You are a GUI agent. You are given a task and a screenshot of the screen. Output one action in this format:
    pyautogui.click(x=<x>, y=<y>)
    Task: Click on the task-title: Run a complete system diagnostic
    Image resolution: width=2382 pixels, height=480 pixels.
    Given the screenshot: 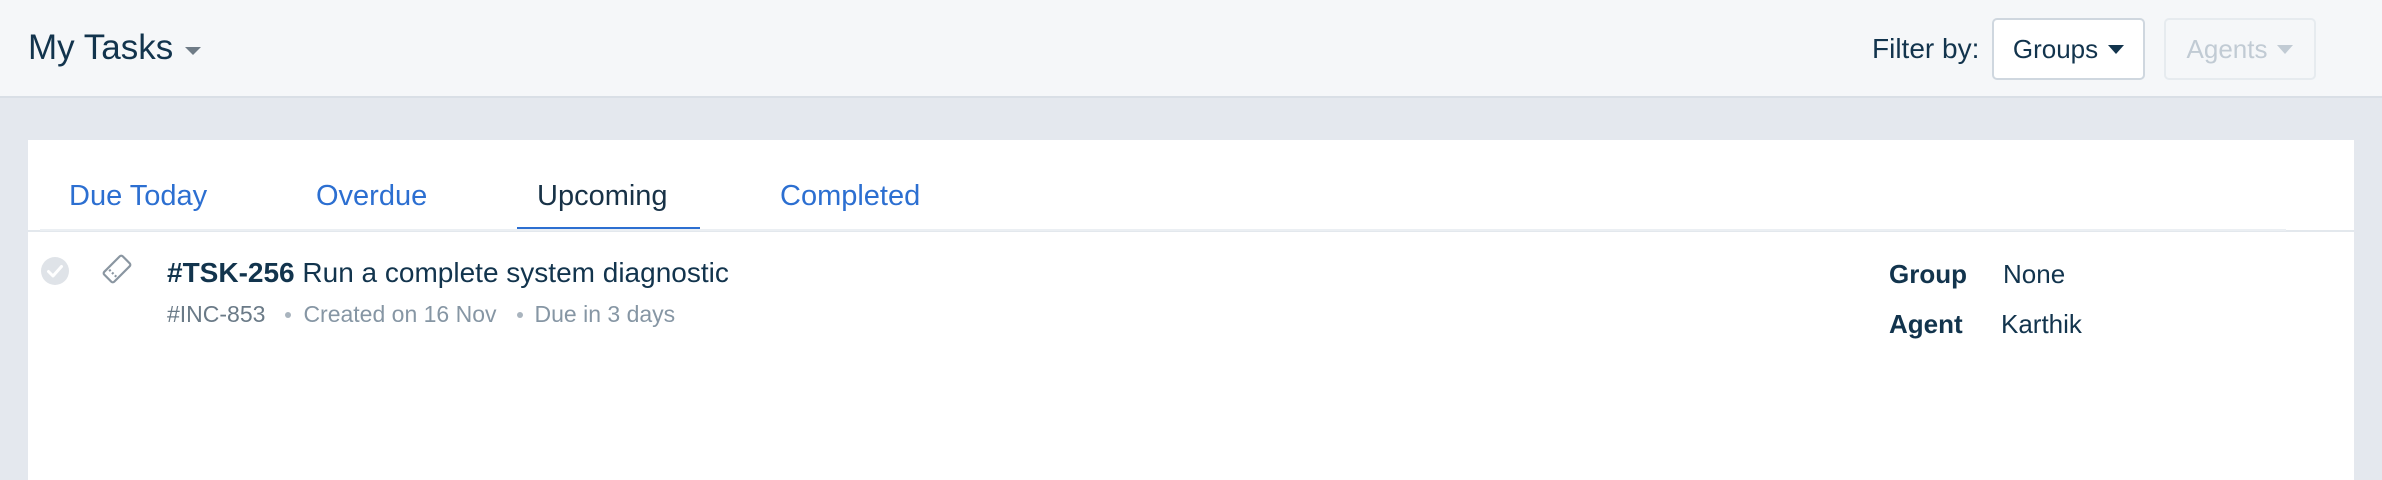 What is the action you would take?
    pyautogui.click(x=515, y=272)
    